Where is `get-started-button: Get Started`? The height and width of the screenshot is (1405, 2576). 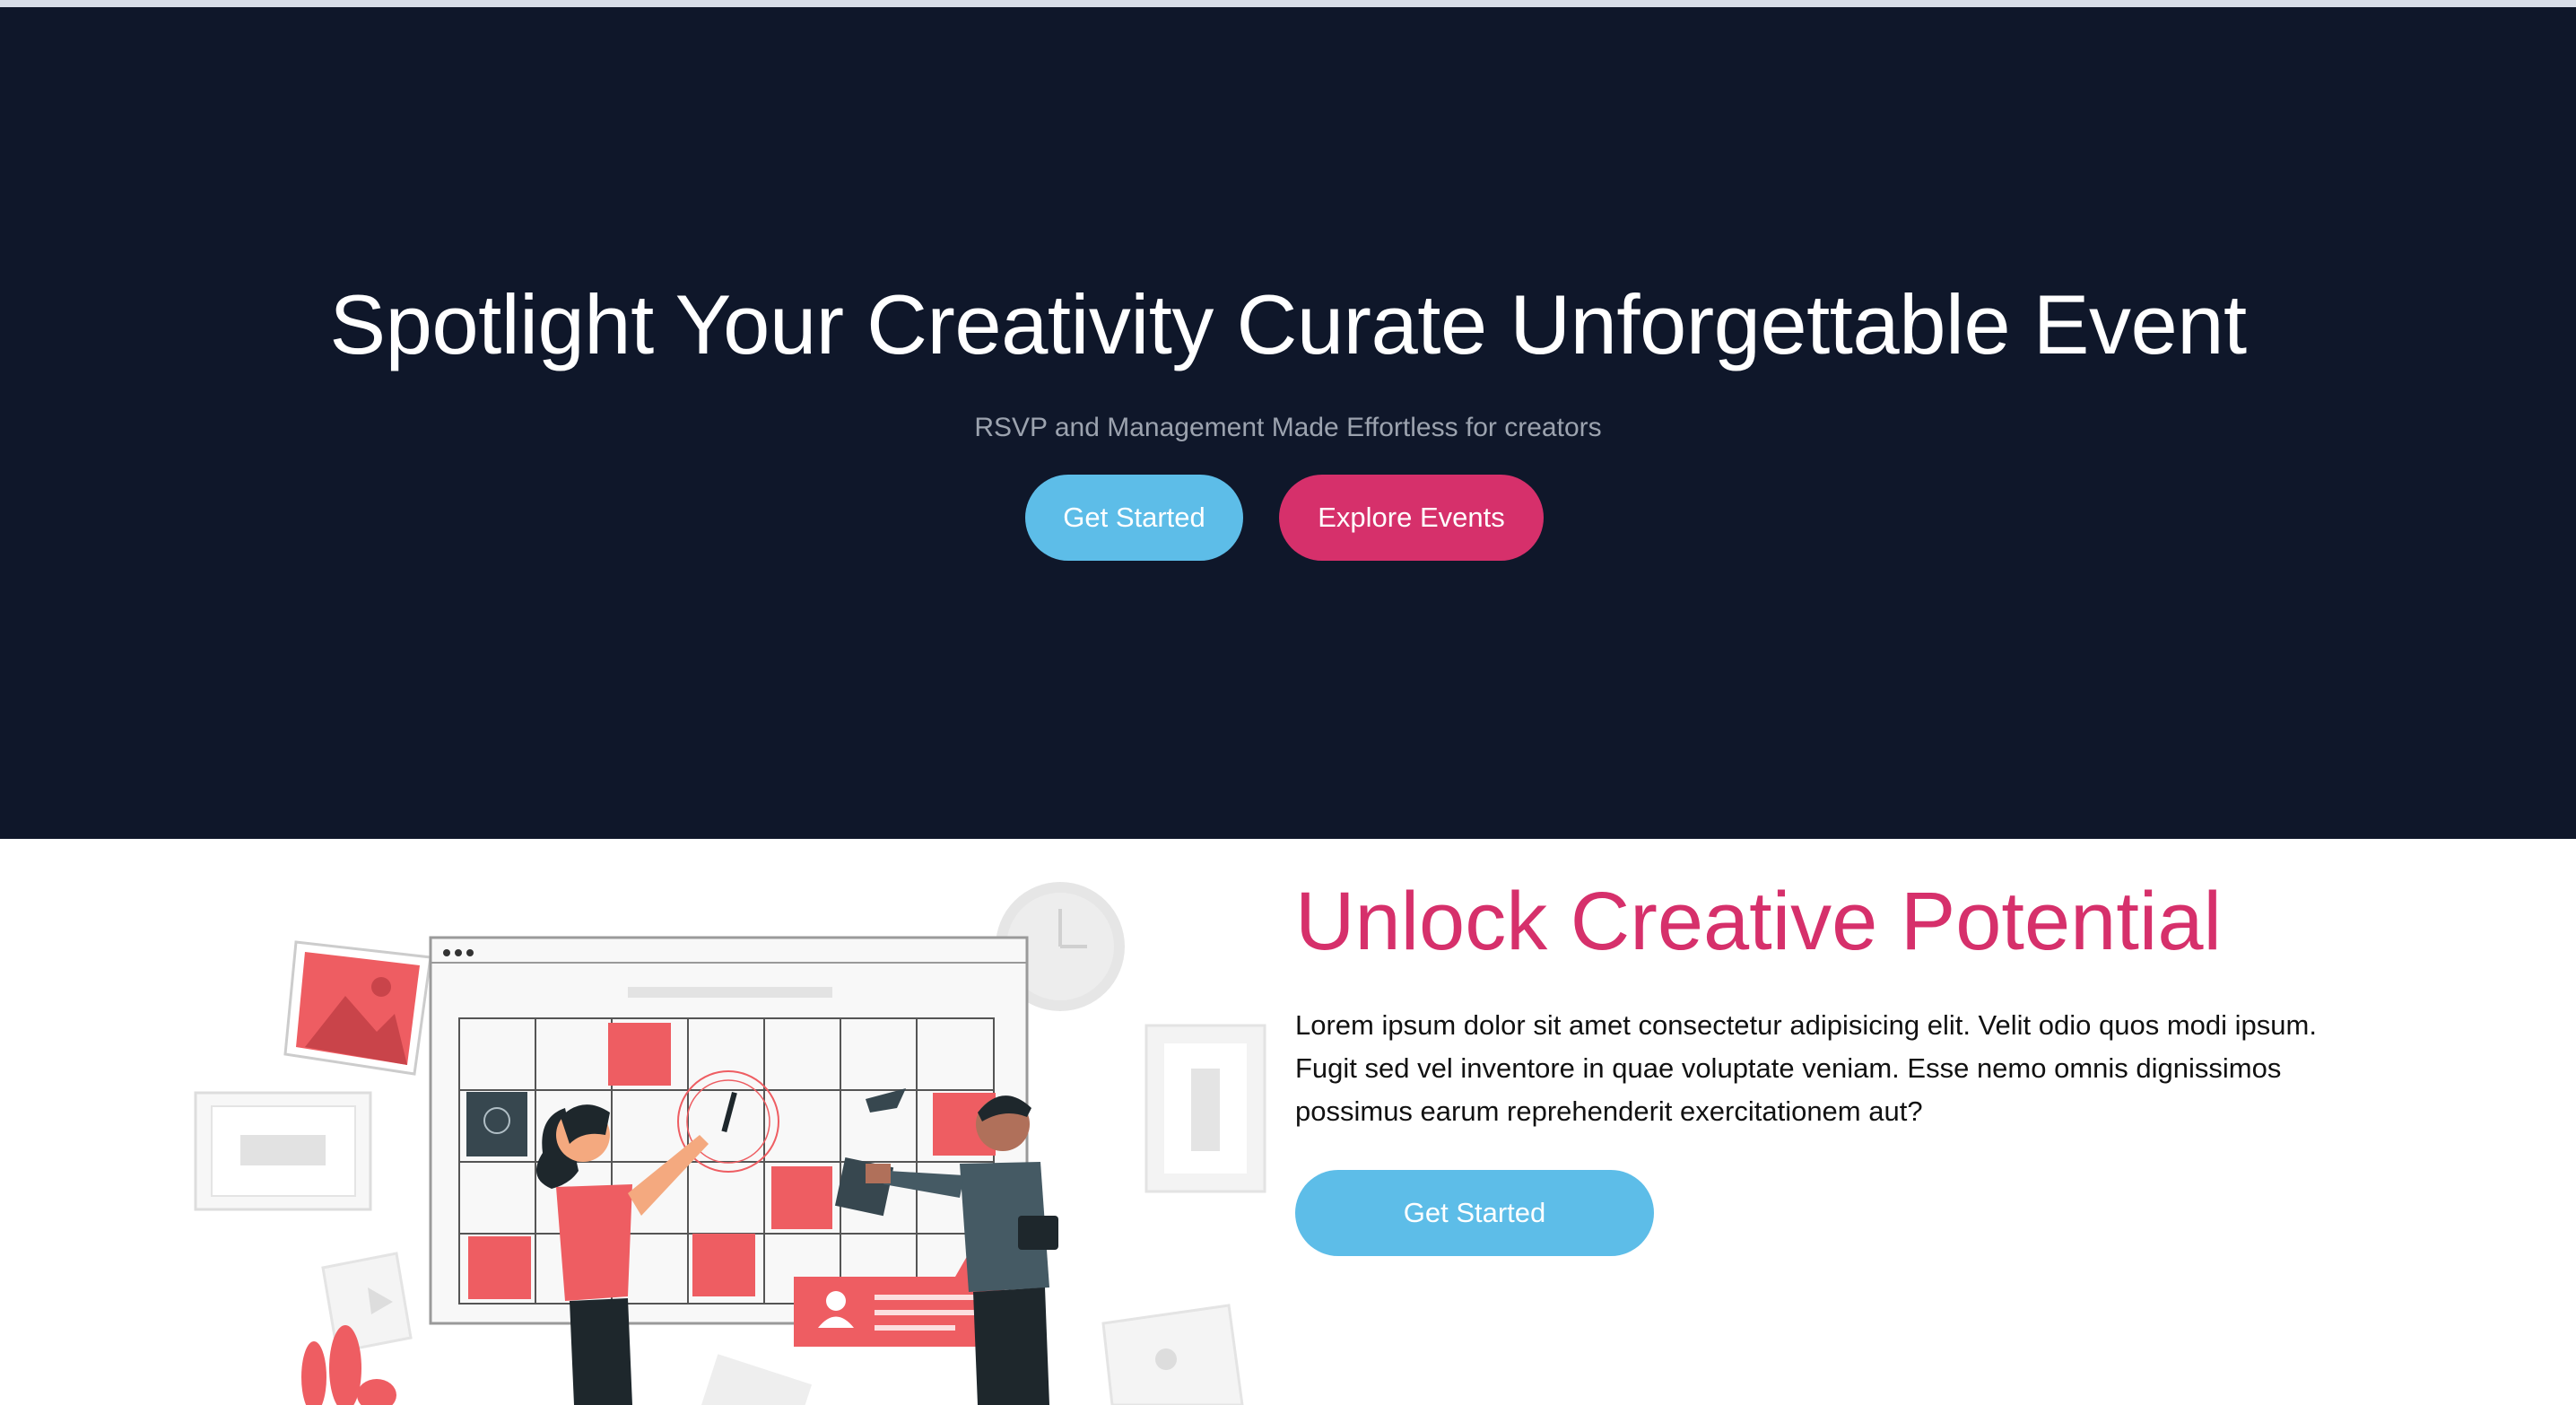
get-started-button: Get Started is located at coordinates (1134, 518).